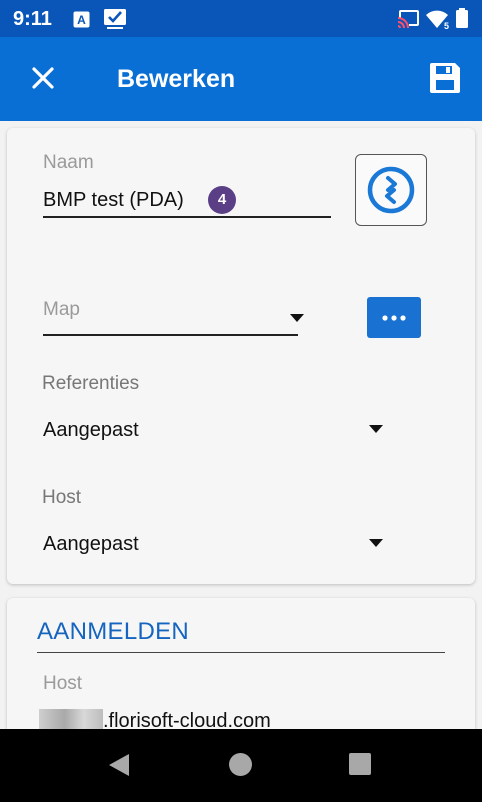 The height and width of the screenshot is (802, 482). I want to click on close-icon, so click(43, 78).